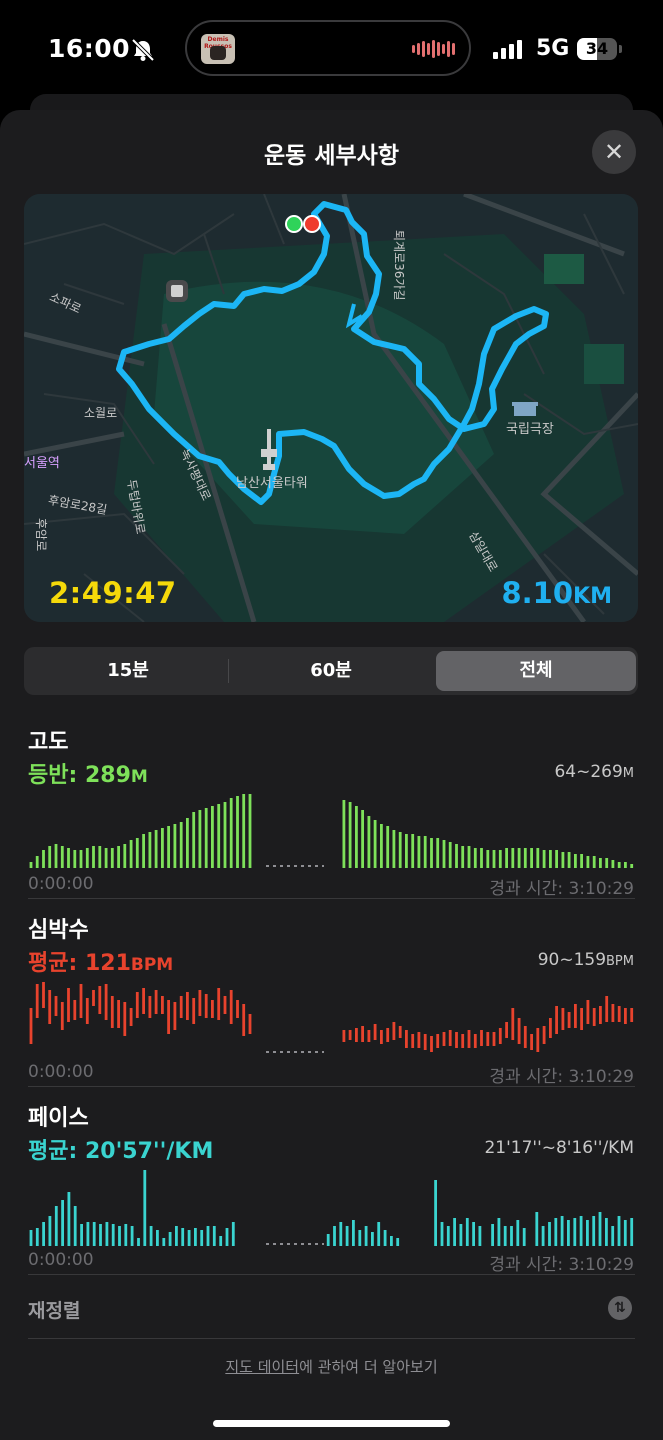 This screenshot has height=1440, width=663. I want to click on segment-15min: 15분, so click(128, 671).